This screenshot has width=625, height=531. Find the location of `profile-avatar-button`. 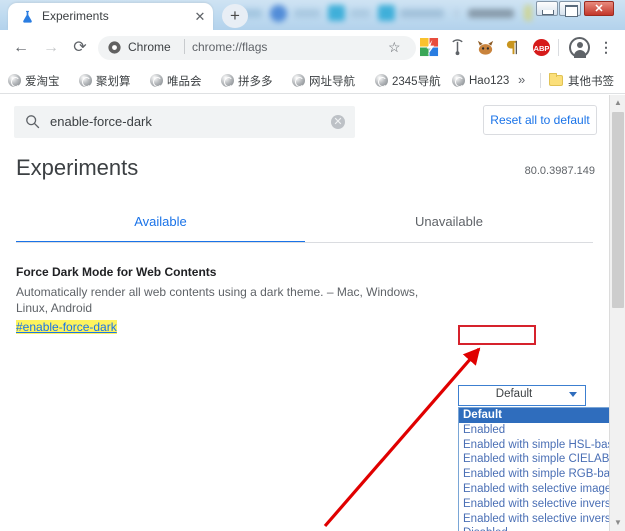

profile-avatar-button is located at coordinates (579, 47).